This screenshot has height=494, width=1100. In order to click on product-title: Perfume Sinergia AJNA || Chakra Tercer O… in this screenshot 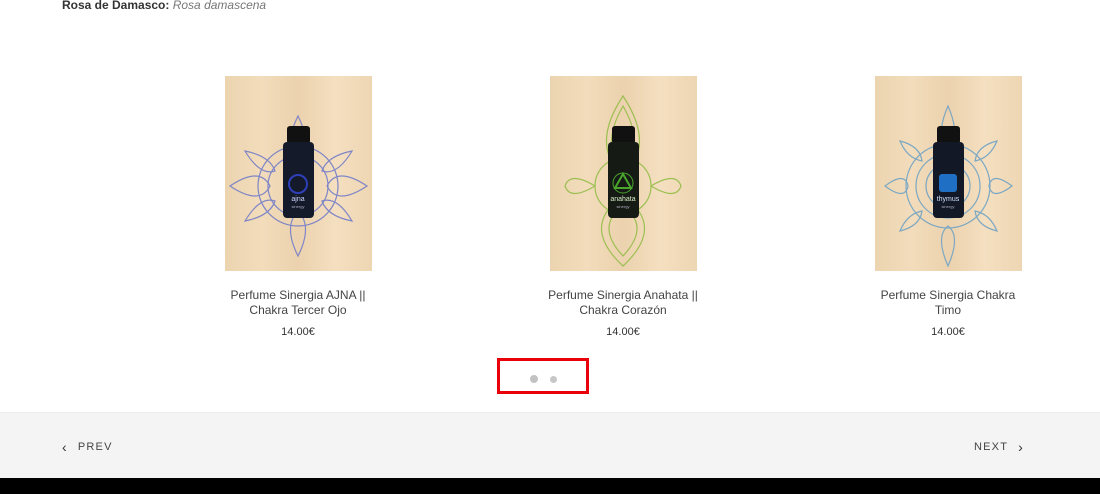, I will do `click(298, 303)`.